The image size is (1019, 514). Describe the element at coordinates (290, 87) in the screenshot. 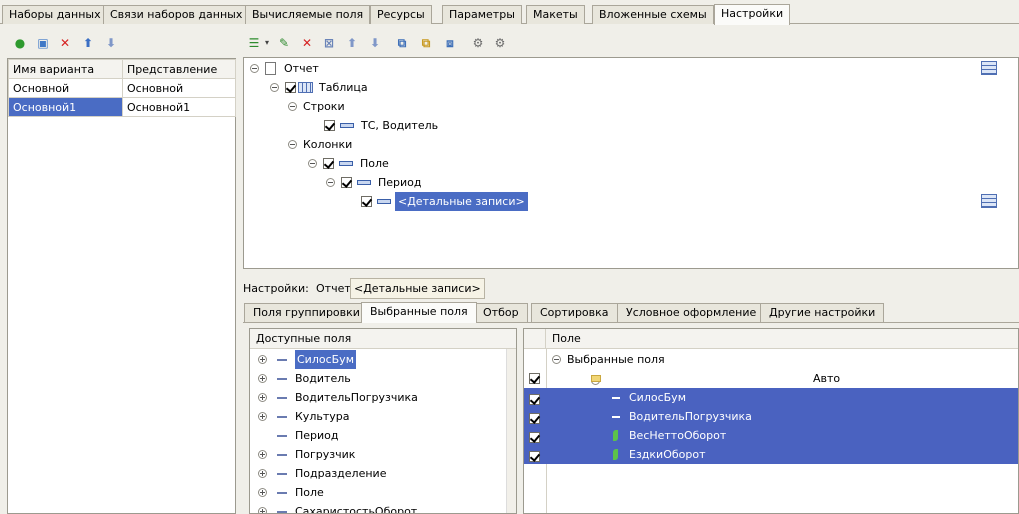

I see `table-checkbox` at that location.